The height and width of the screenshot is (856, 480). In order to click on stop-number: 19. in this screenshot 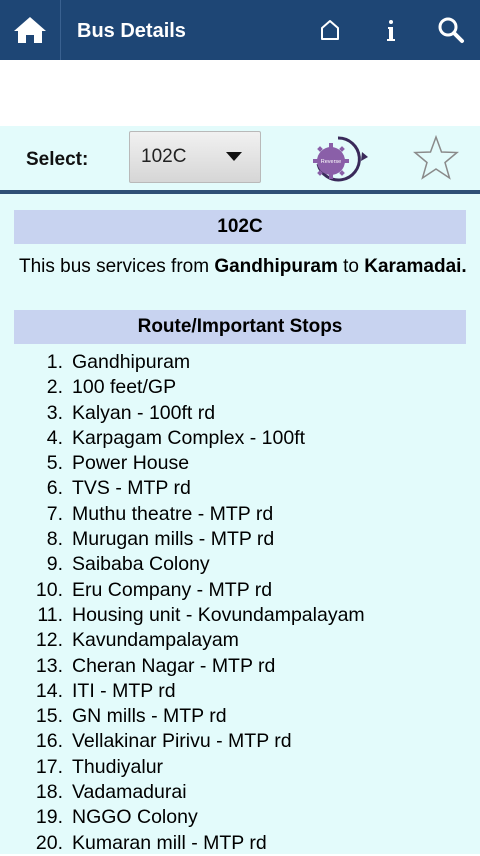, I will do `click(49, 817)`.